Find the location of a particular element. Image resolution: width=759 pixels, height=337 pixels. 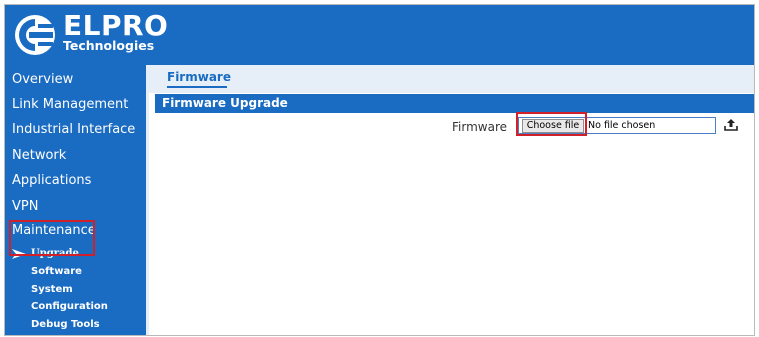

sidebar-subitem-debug-tools: Debug Tools is located at coordinates (65, 325).